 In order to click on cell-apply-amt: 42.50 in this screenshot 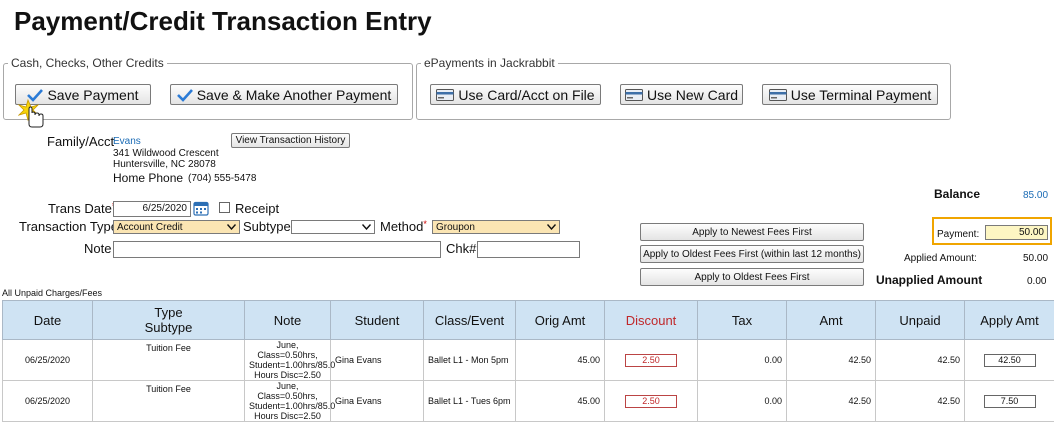, I will do `click(1009, 360)`.